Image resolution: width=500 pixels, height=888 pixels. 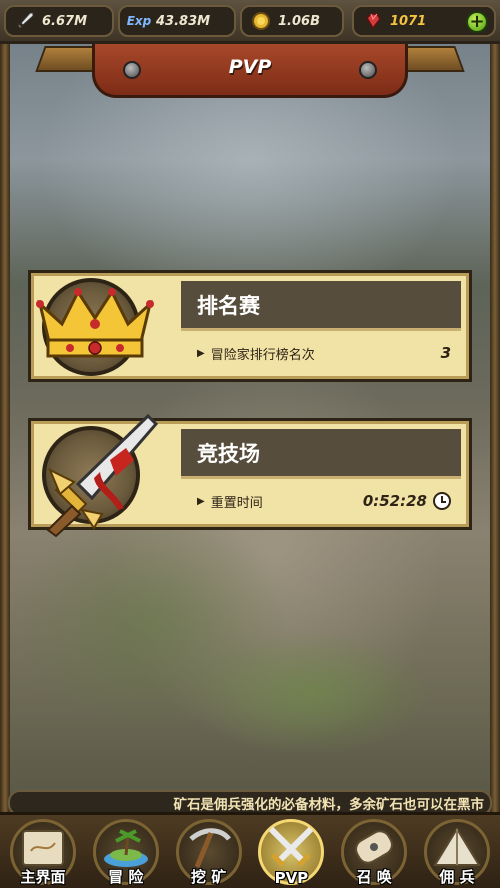 What do you see at coordinates (65, 21) in the screenshot?
I see `attack-value: 6.67M` at bounding box center [65, 21].